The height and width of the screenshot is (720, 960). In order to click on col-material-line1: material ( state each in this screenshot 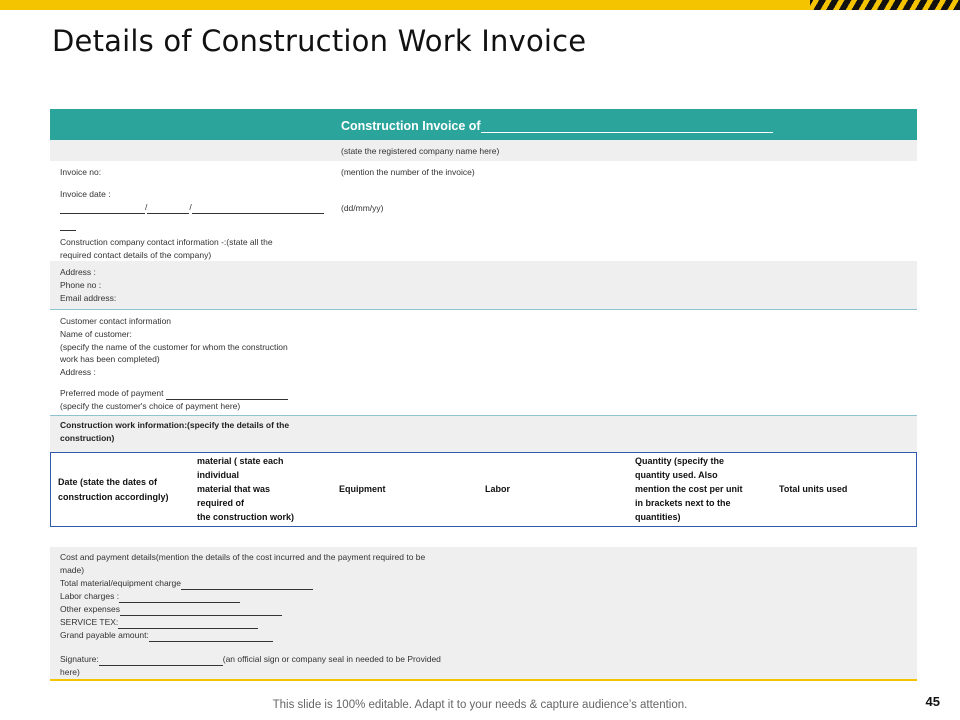, I will do `click(240, 461)`.